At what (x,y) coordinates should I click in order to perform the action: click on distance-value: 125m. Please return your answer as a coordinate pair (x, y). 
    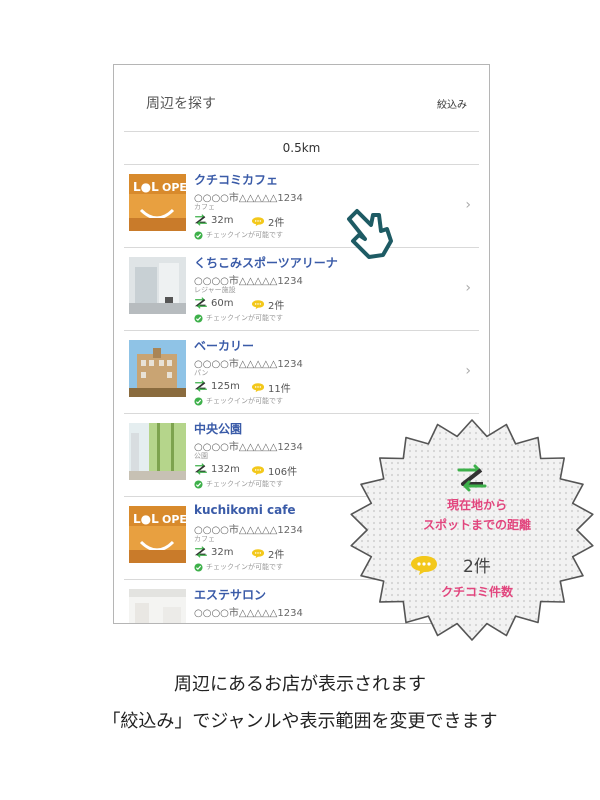
    Looking at the image, I should click on (225, 386).